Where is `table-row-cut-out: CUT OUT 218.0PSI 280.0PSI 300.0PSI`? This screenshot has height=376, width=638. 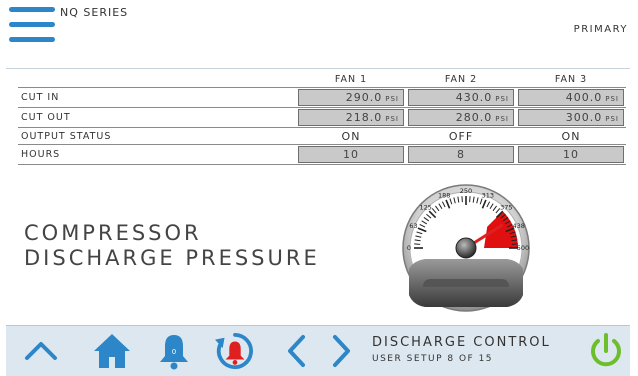 table-row-cut-out: CUT OUT 218.0PSI 280.0PSI 300.0PSI is located at coordinates (322, 118).